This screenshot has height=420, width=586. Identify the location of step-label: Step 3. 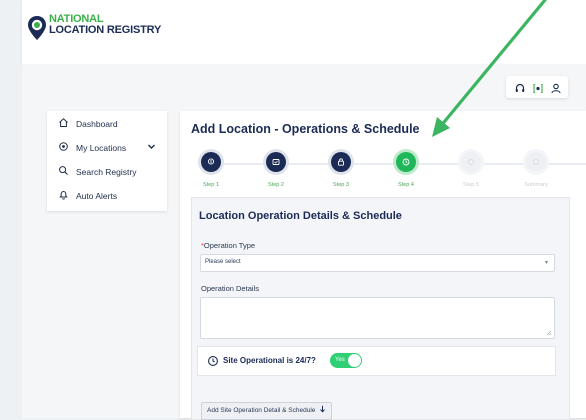
(341, 185).